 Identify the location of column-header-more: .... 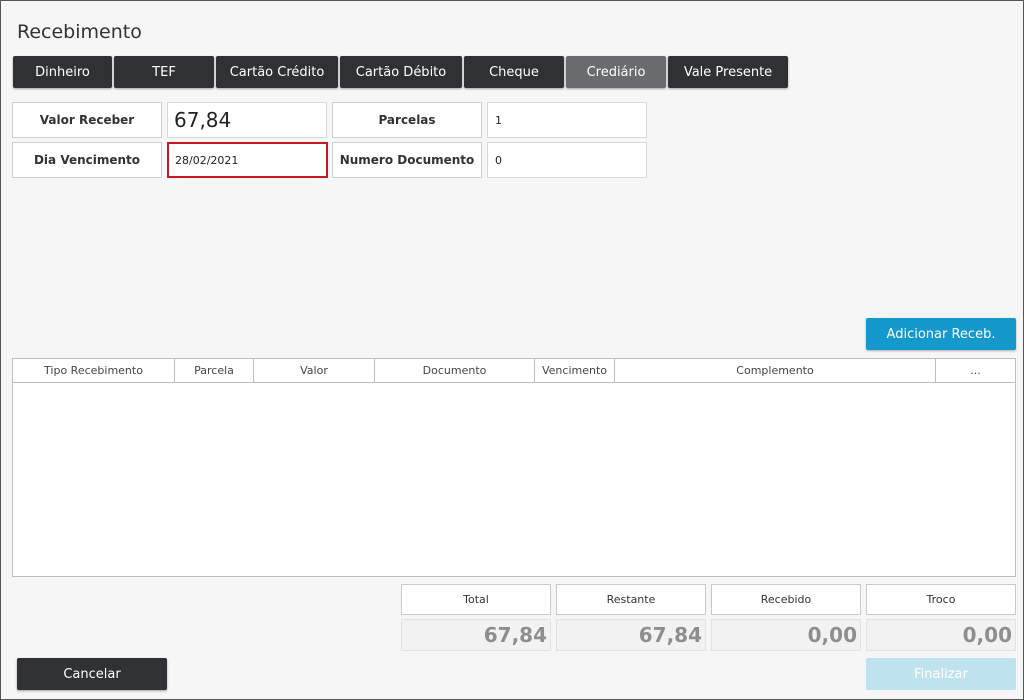
(975, 370).